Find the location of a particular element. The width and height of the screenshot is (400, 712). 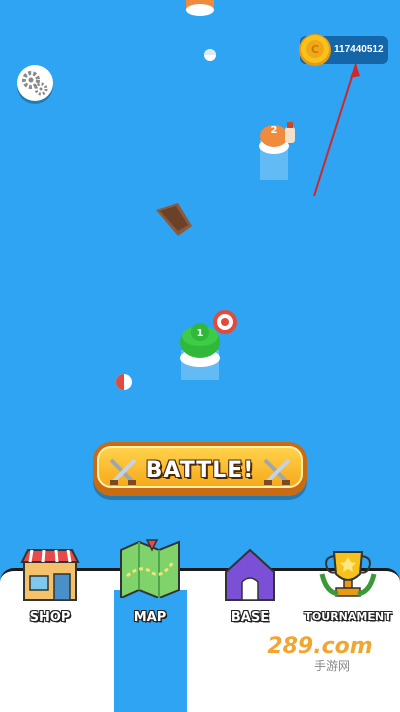

shop-icon is located at coordinates (50, 575).